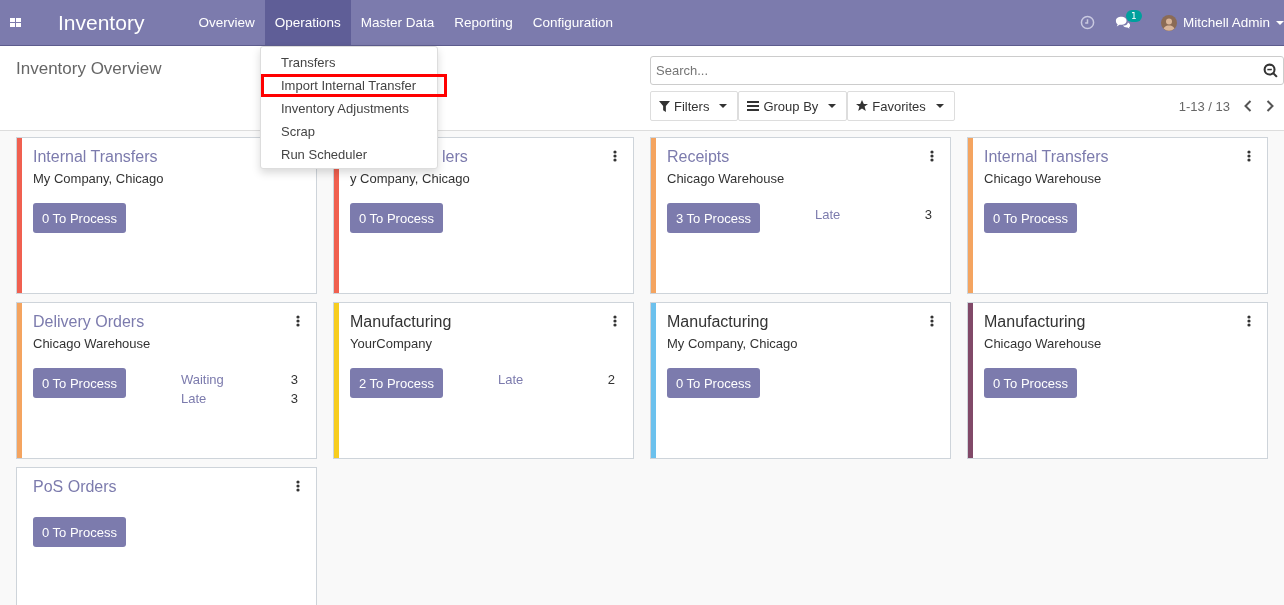  I want to click on stat-link: Waiting, so click(202, 379).